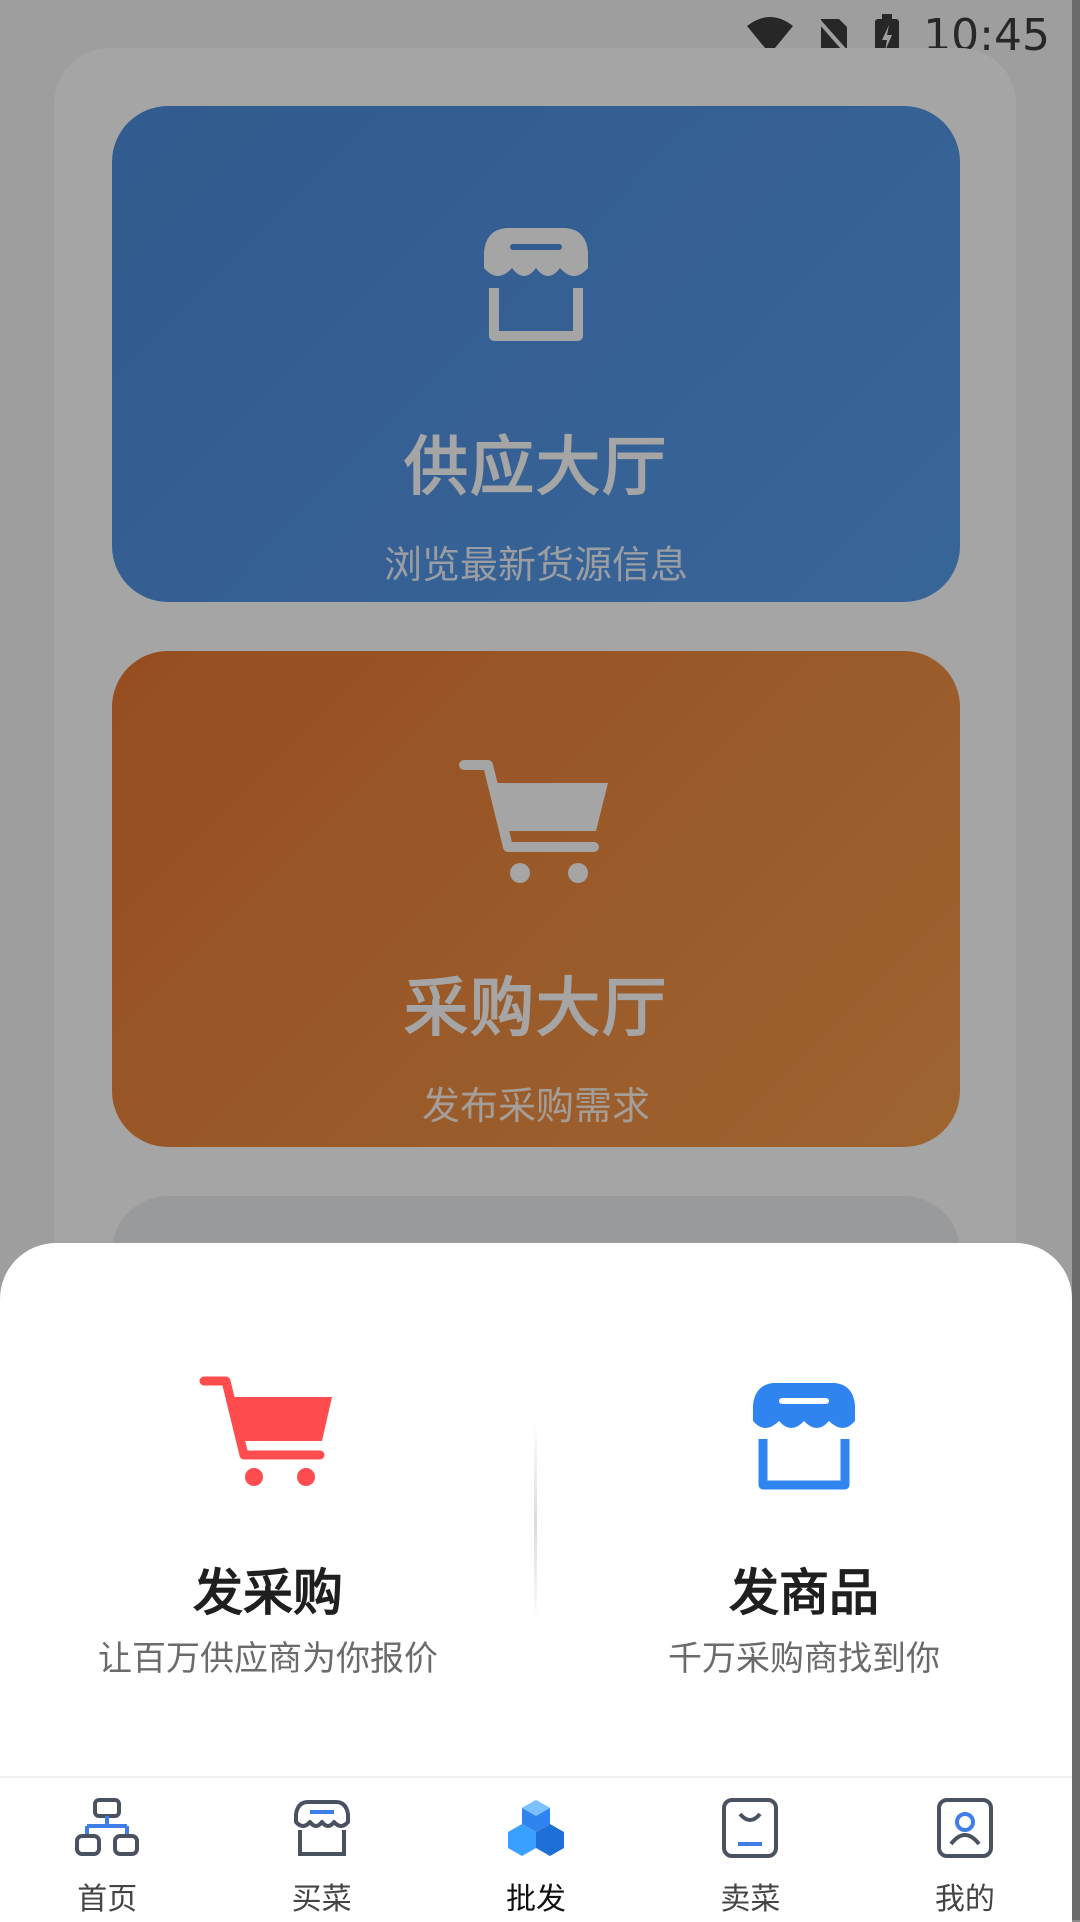 This screenshot has height=1922, width=1080. I want to click on tab-label: 批发, so click(536, 1899).